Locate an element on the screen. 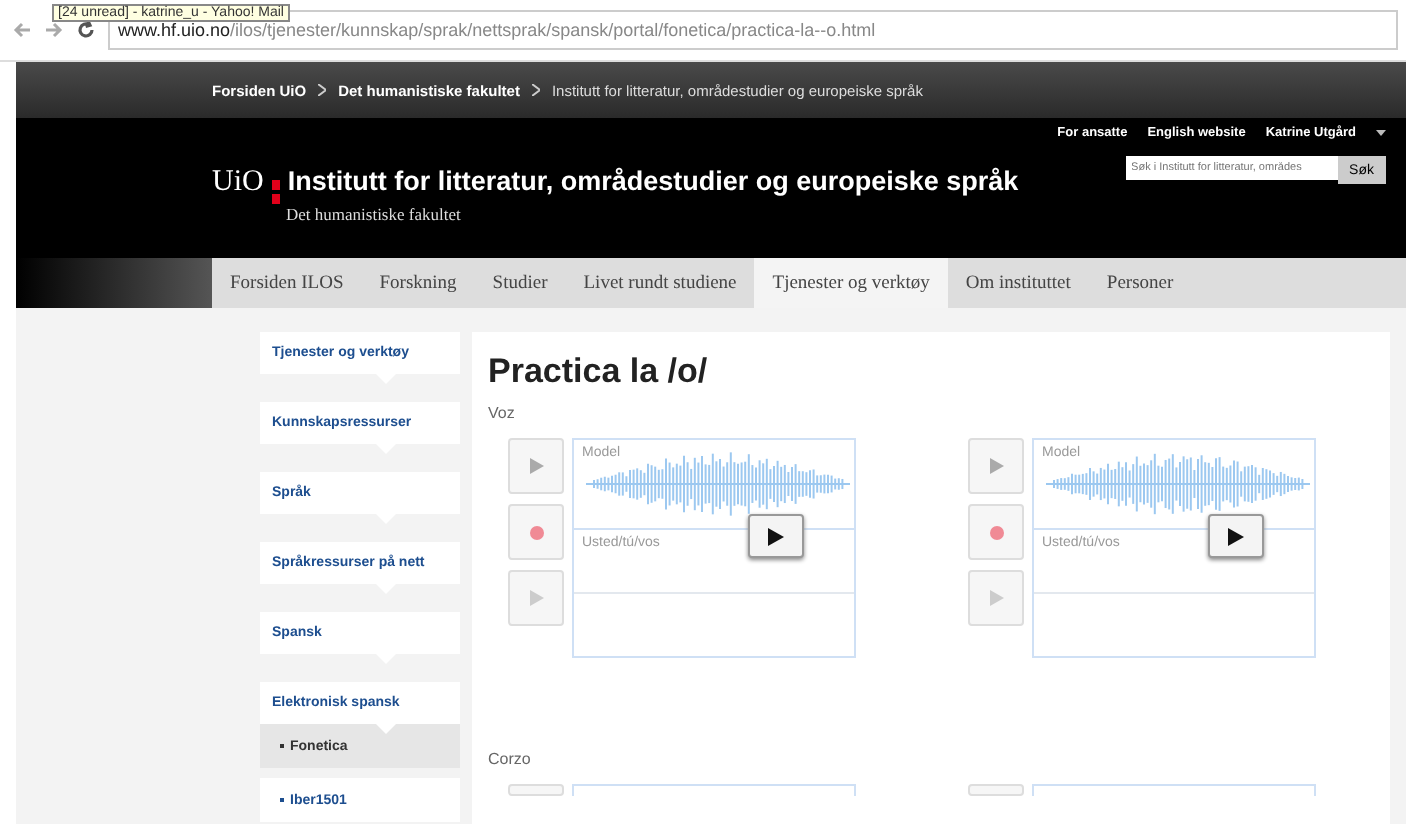 The height and width of the screenshot is (824, 1406). caret-icon is located at coordinates (1381, 133).